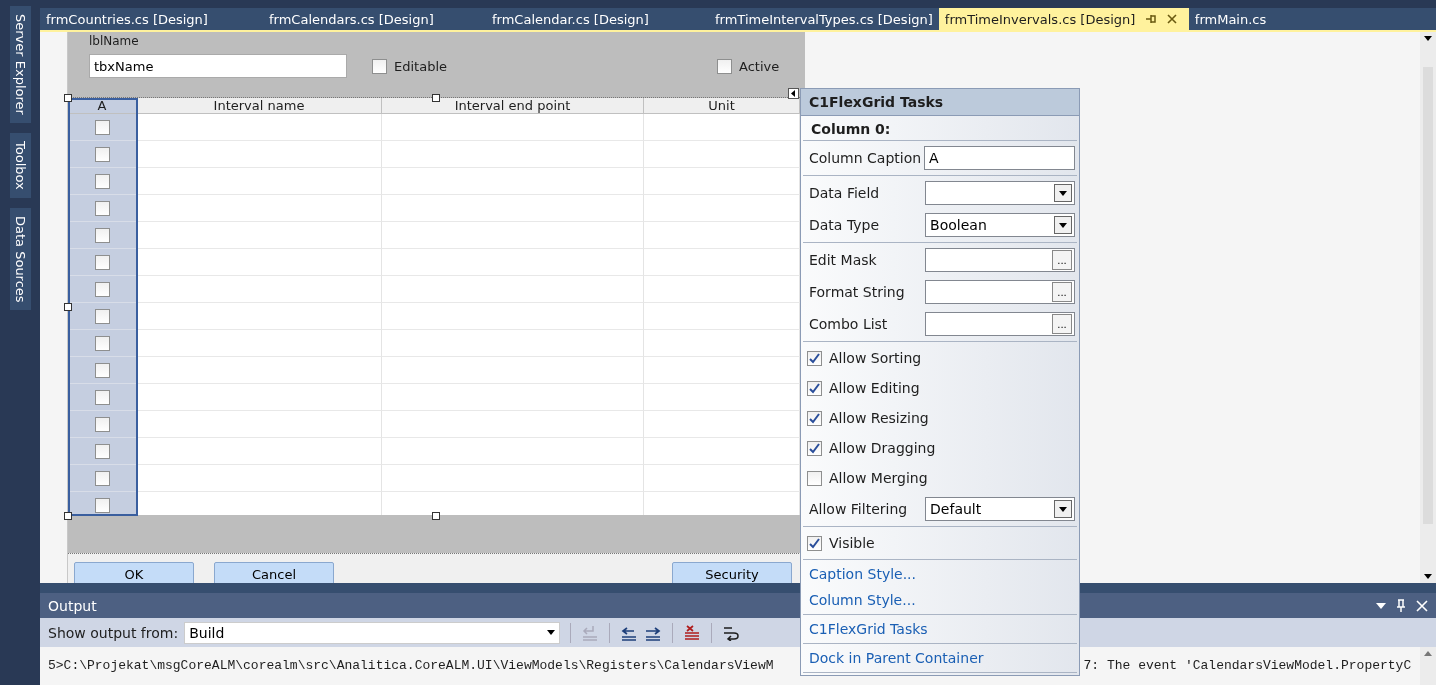 The height and width of the screenshot is (685, 1436). Describe the element at coordinates (374, 19) in the screenshot. I see `document-tab: frmCalendars.cs [Design]` at that location.